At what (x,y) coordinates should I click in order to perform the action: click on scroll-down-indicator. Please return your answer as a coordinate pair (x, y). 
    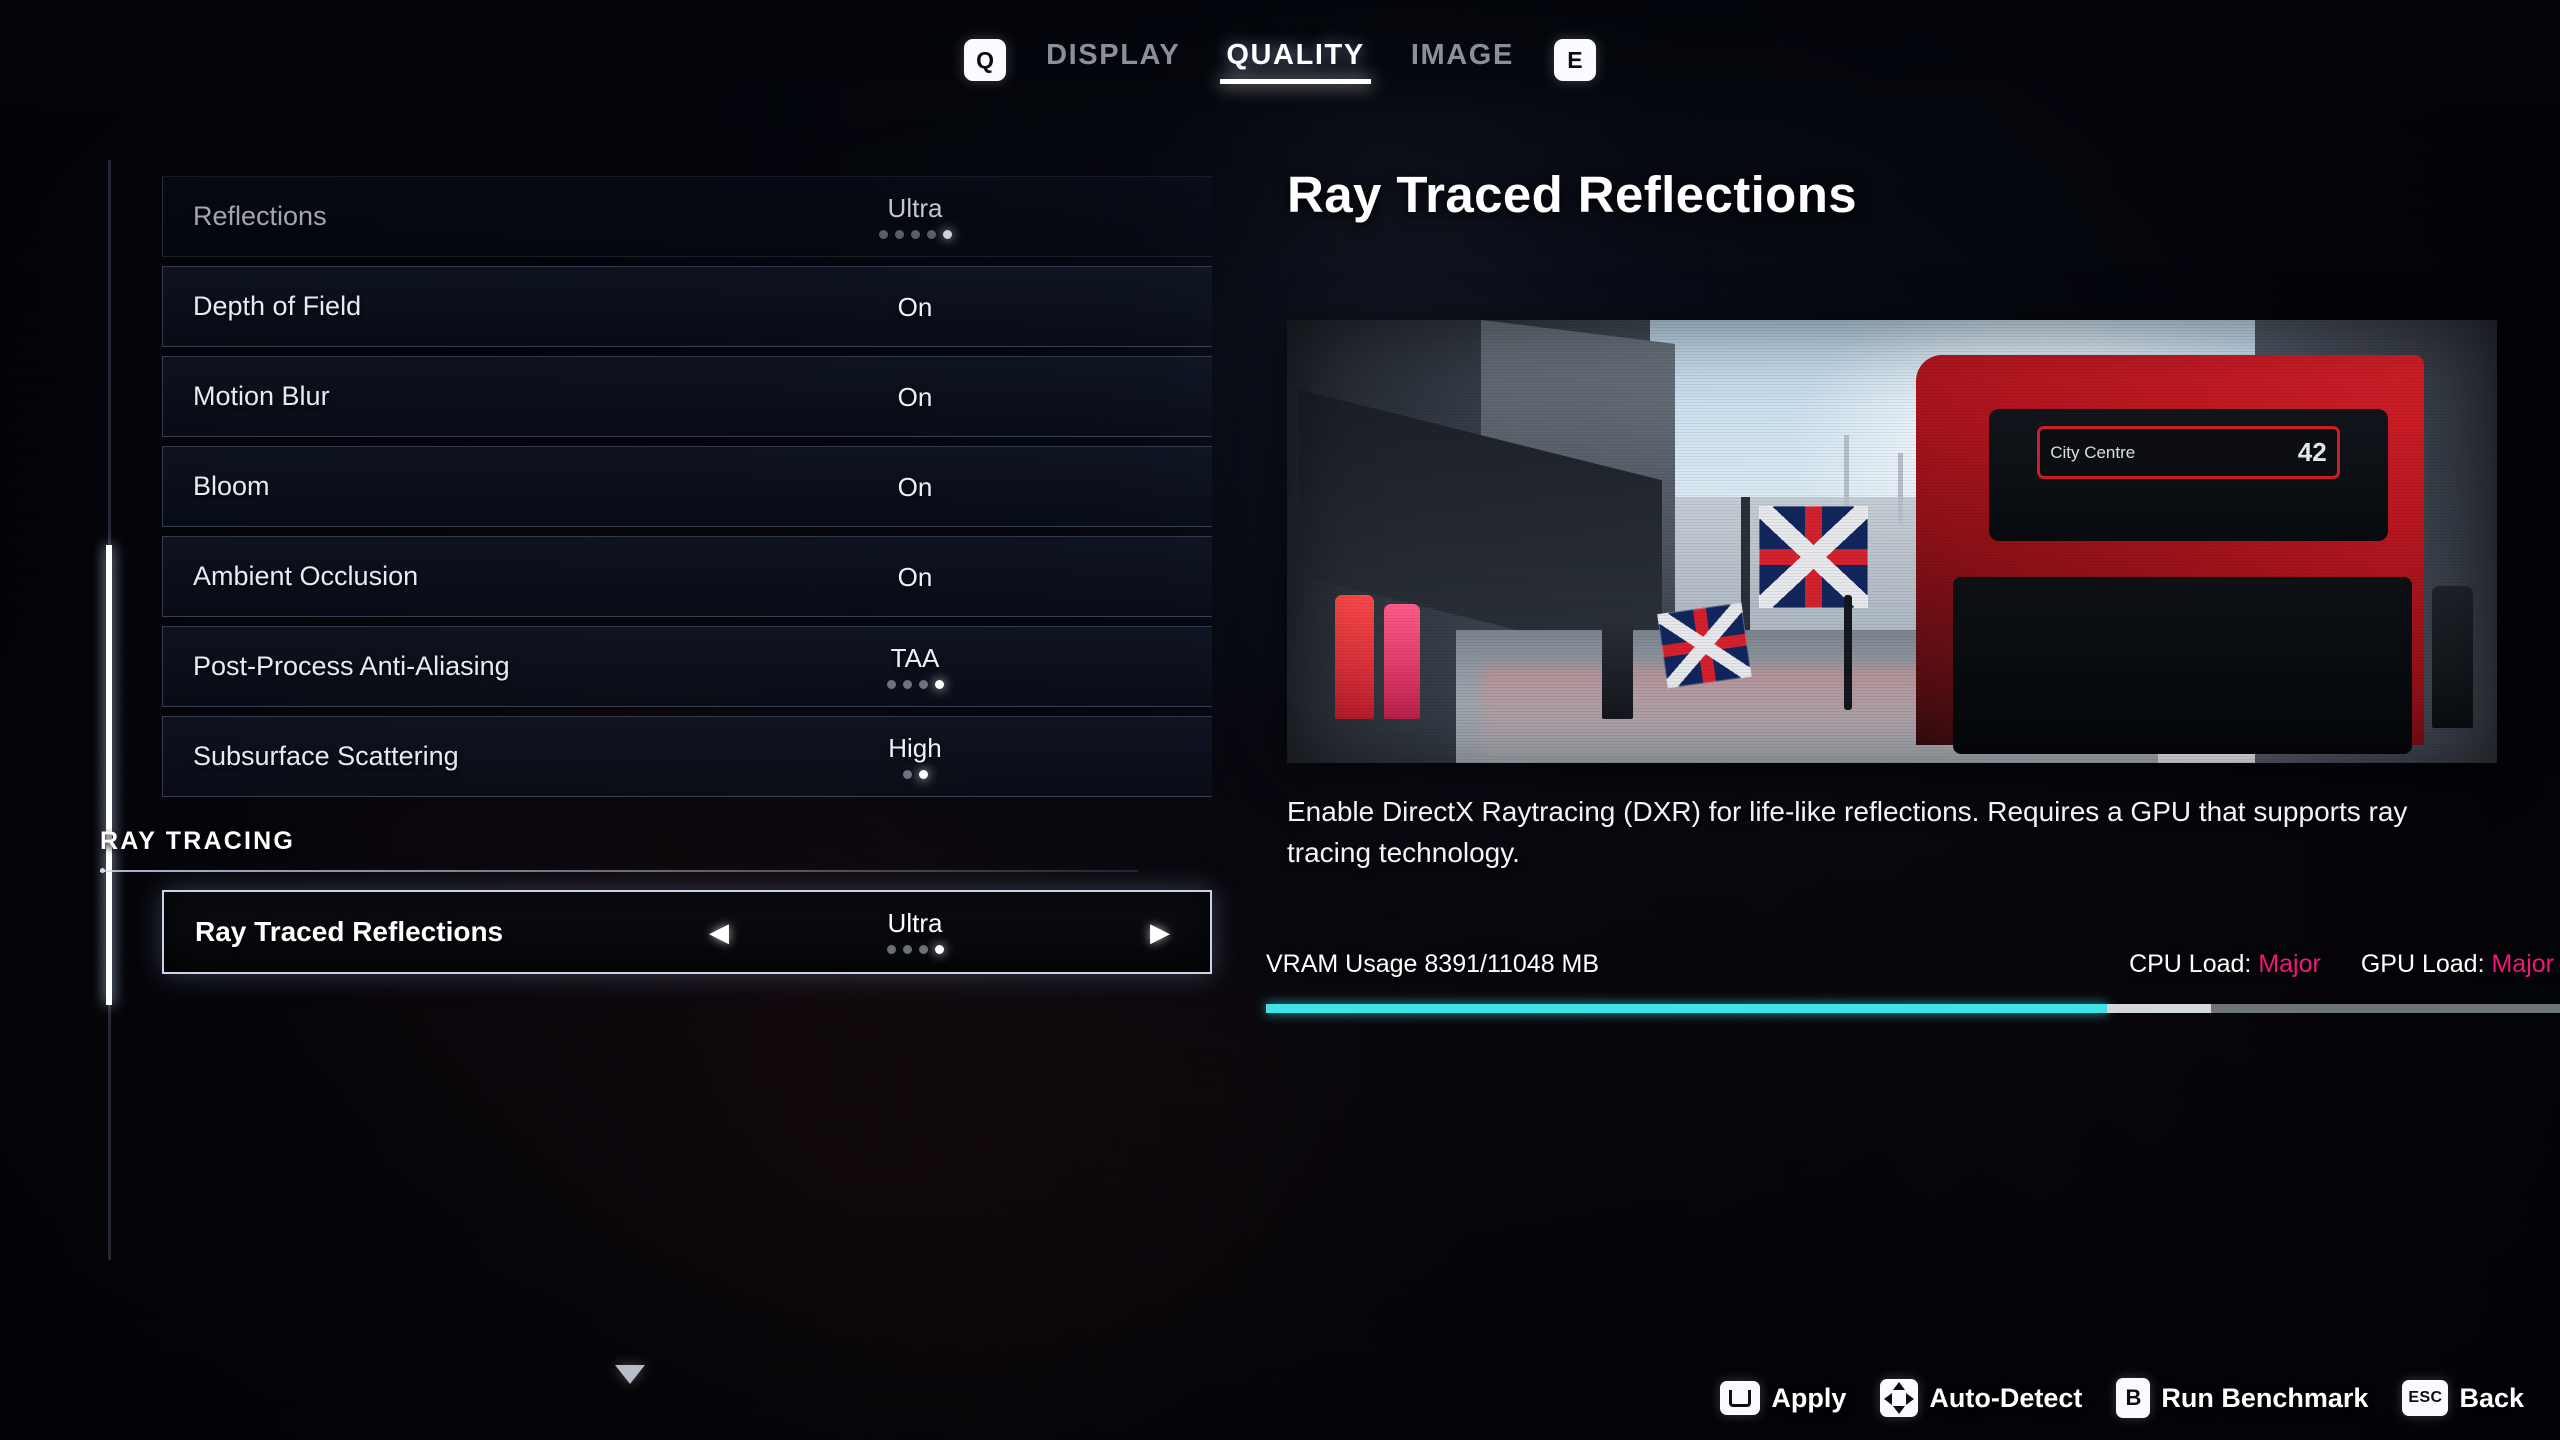
    Looking at the image, I should click on (630, 1374).